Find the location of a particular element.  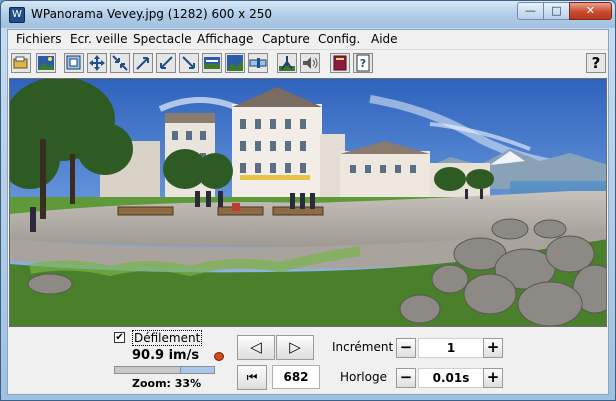

menu-capture: Capture is located at coordinates (286, 39).